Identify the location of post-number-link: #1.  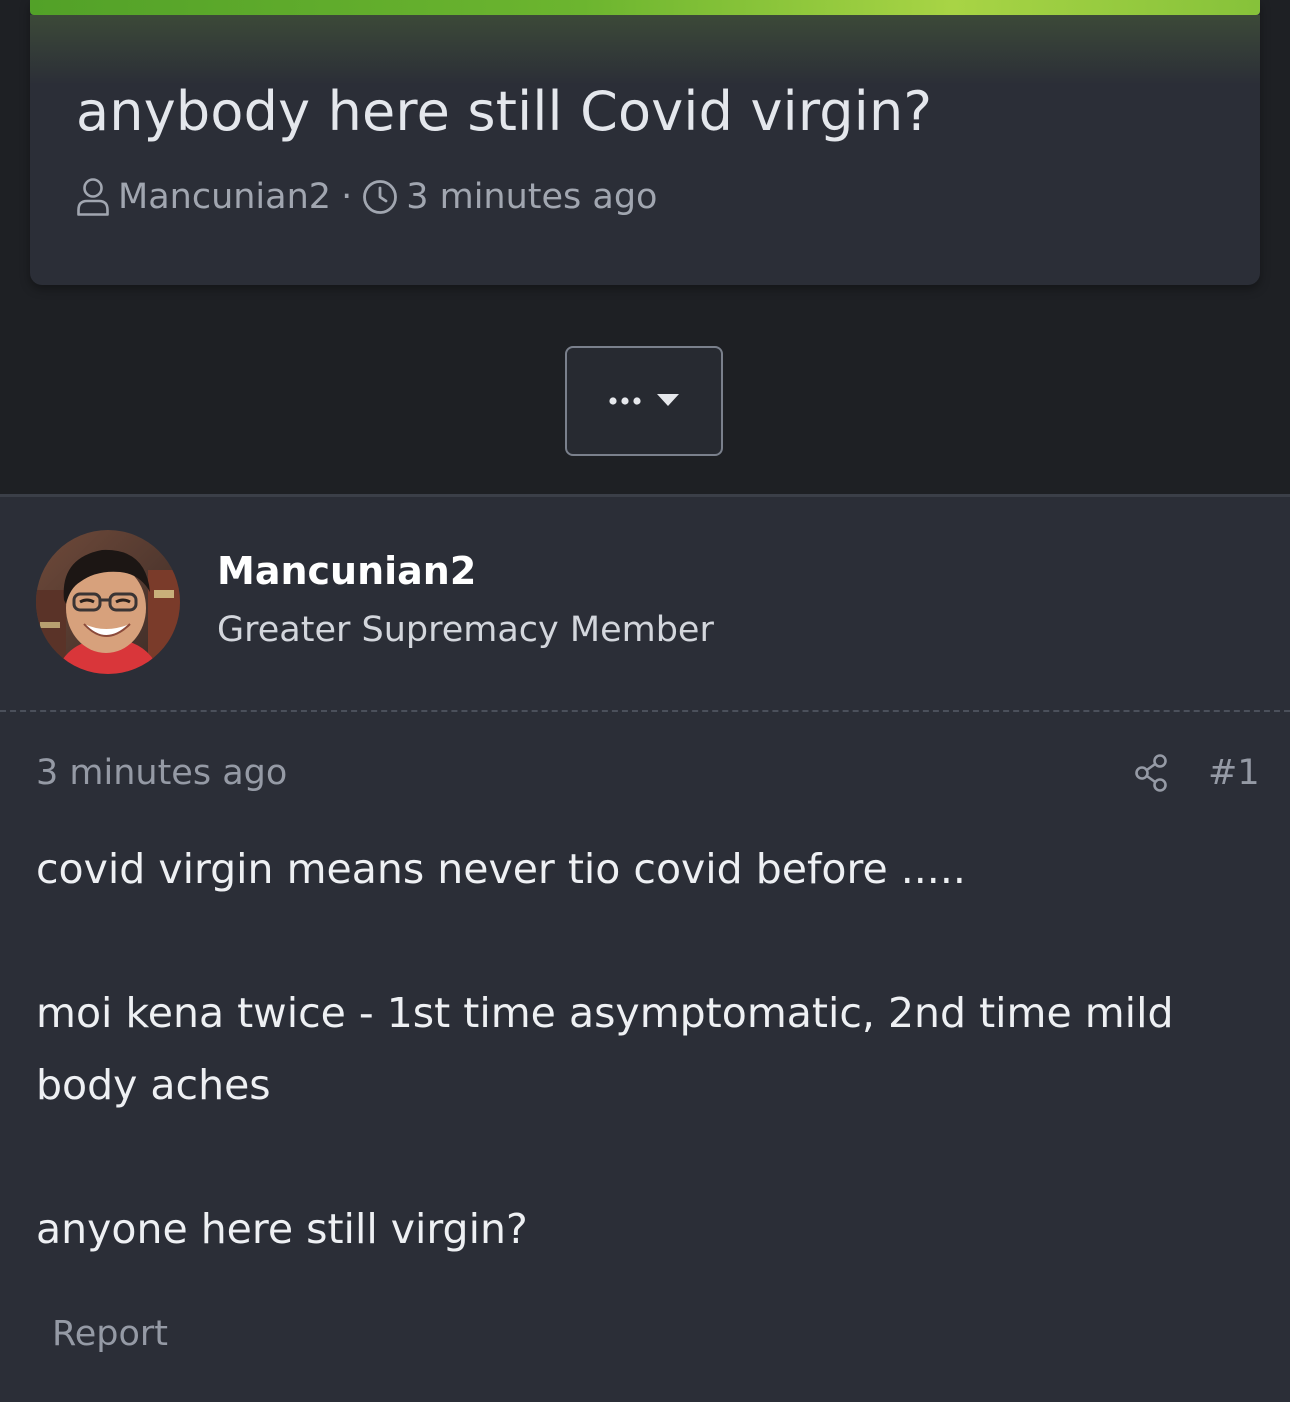
(1234, 773).